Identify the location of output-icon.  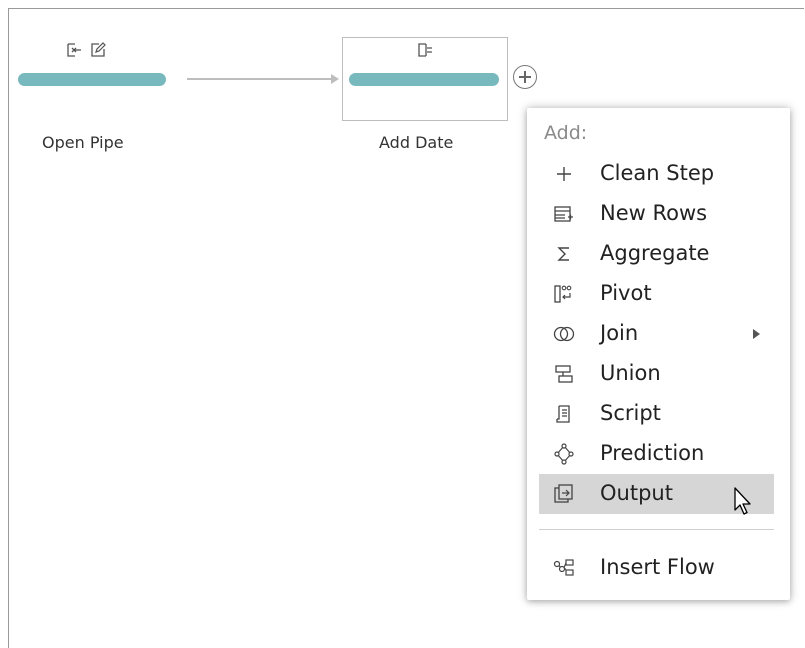
(564, 494).